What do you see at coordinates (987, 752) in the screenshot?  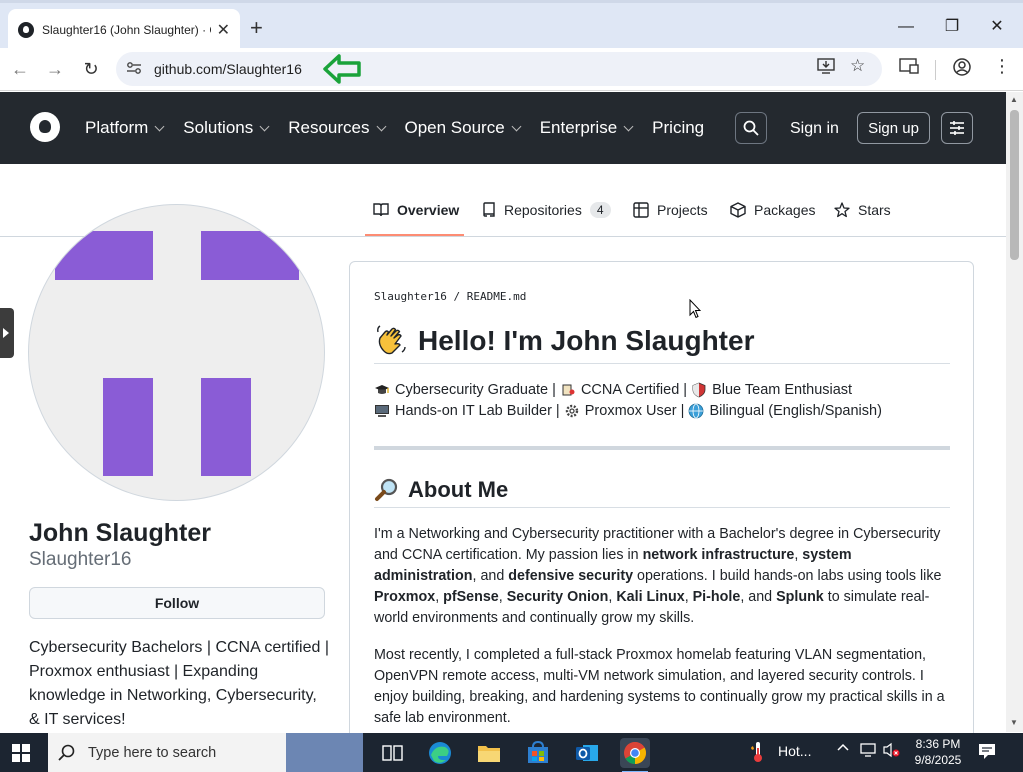 I see `notification-icon` at bounding box center [987, 752].